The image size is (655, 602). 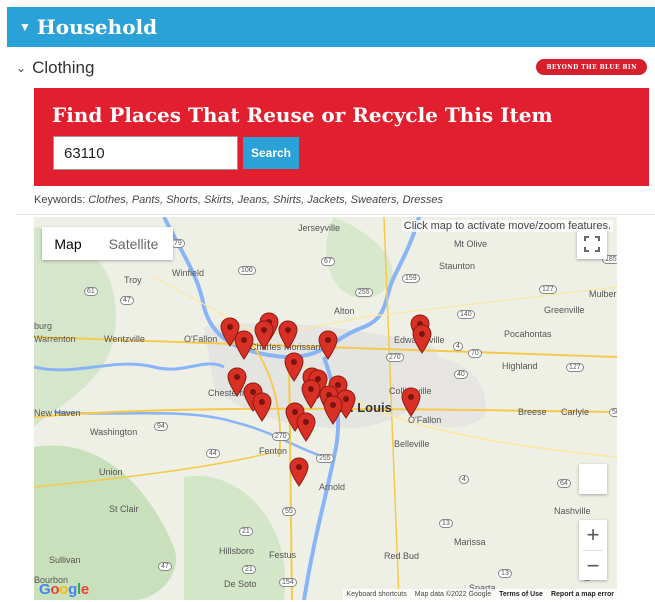 I want to click on fullscreen-icon, so click(x=592, y=244).